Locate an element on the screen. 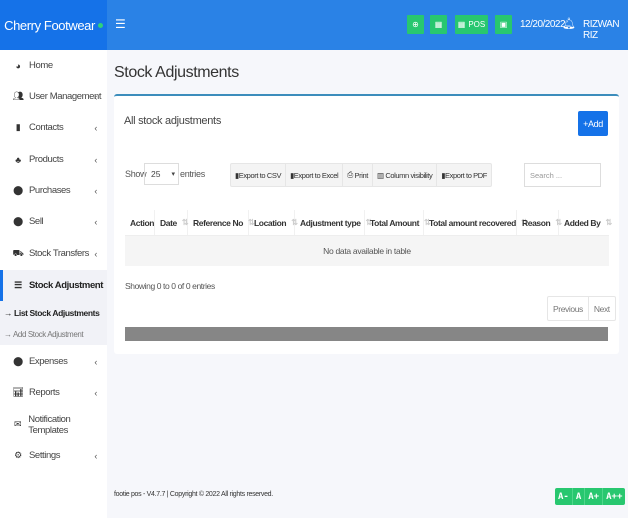  column-header-location: Location ⇅ is located at coordinates (273, 222).